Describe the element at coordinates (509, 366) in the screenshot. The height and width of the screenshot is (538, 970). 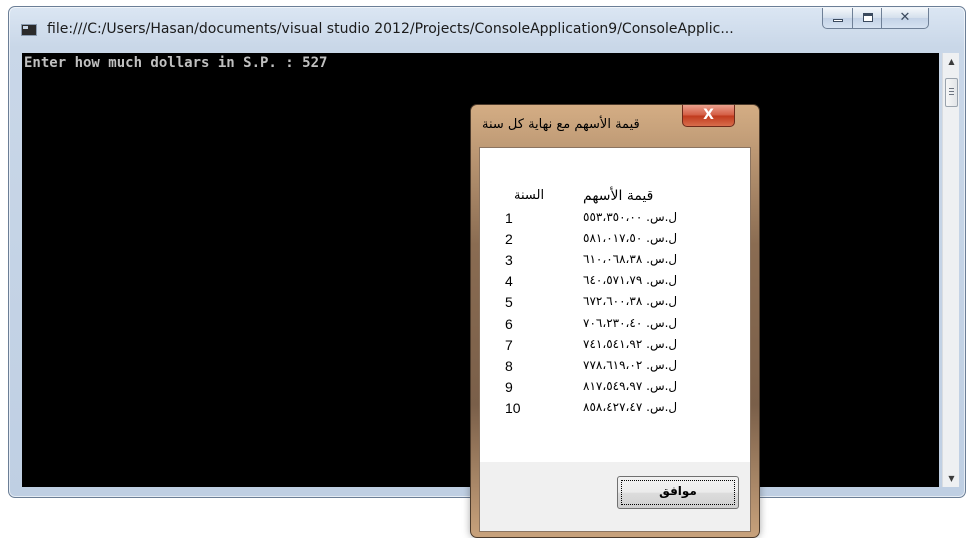
I see `row-year: 8` at that location.